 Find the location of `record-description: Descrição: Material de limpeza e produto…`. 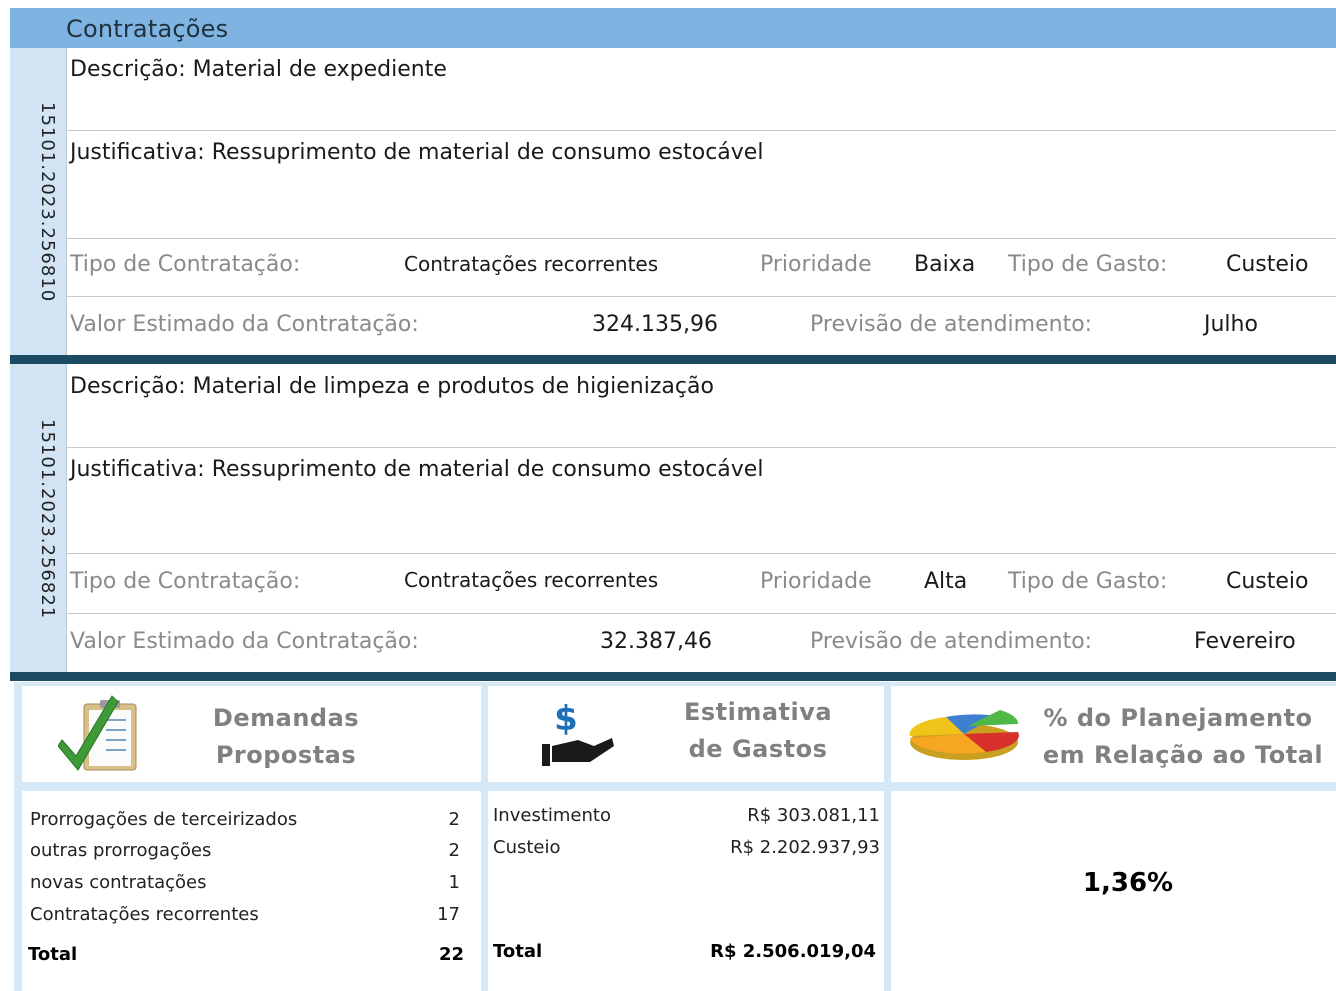

record-description: Descrição: Material de limpeza e produto… is located at coordinates (392, 386).